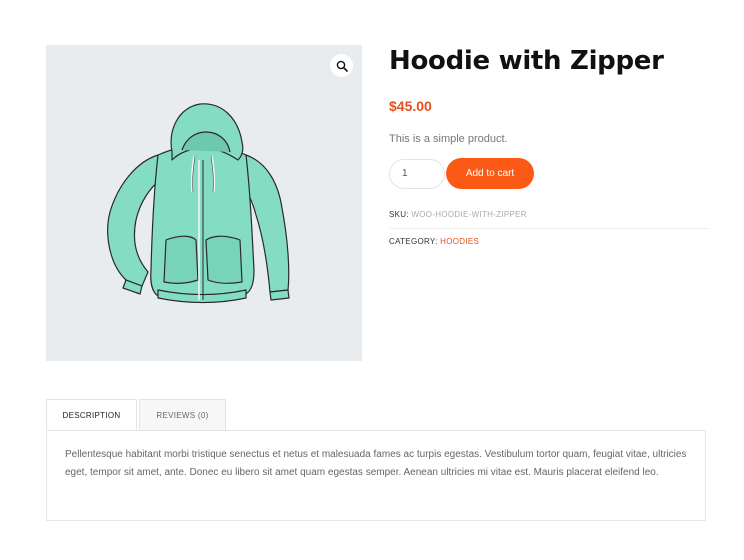 The image size is (744, 560). I want to click on quantity-input, so click(417, 173).